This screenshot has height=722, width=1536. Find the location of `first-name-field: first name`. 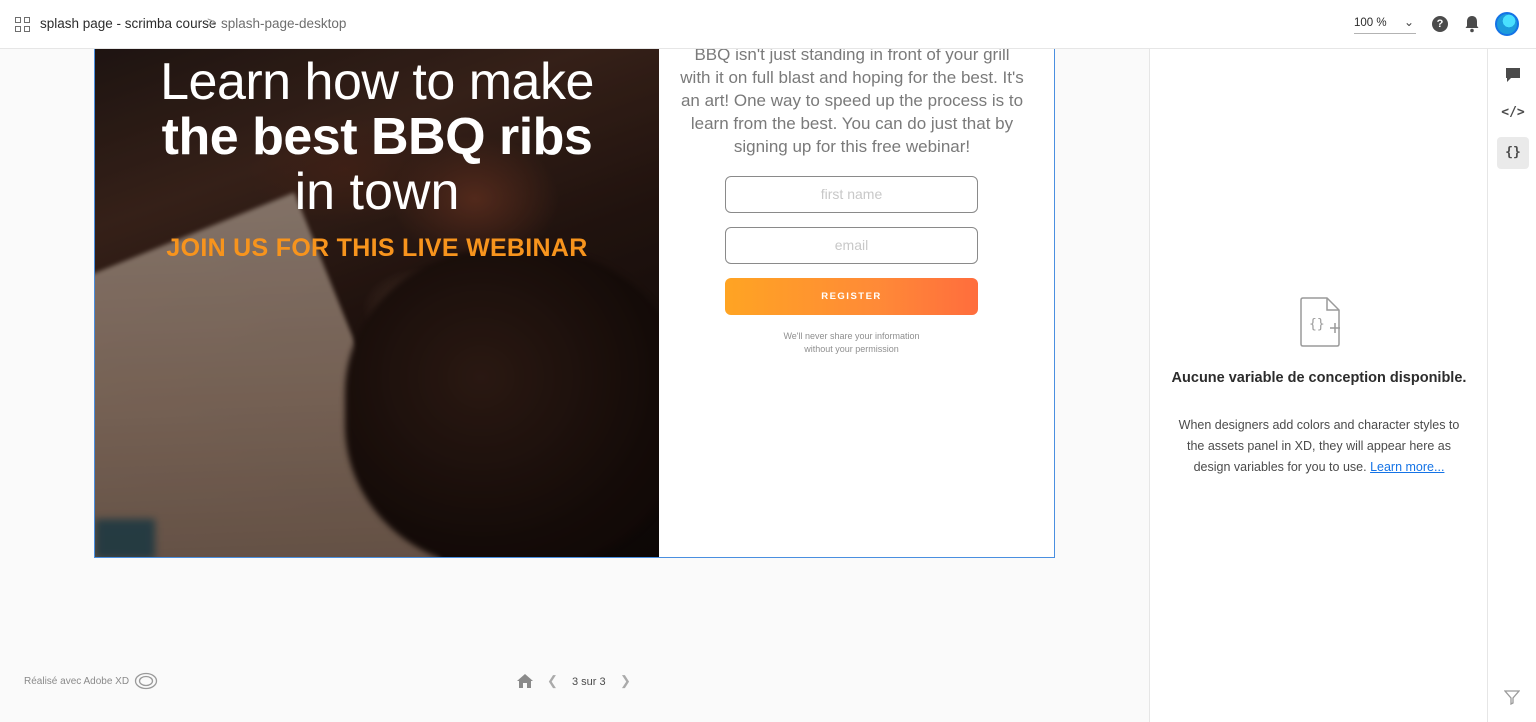

first-name-field: first name is located at coordinates (851, 194).